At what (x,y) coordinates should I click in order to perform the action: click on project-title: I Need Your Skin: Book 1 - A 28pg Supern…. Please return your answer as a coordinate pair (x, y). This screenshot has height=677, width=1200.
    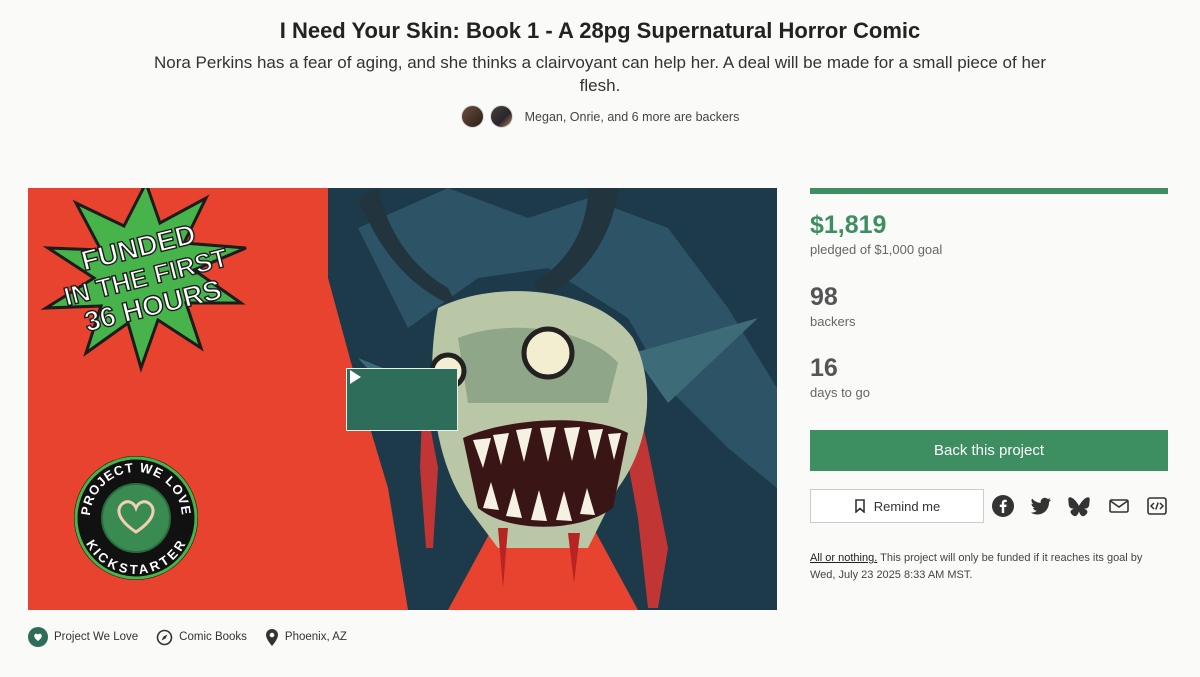
    Looking at the image, I should click on (600, 30).